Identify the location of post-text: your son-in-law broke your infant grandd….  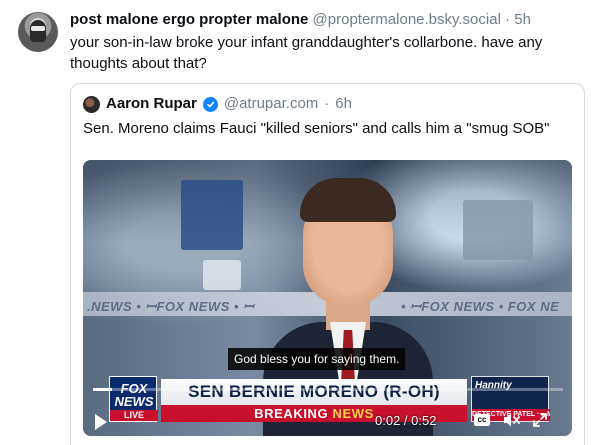
(306, 53).